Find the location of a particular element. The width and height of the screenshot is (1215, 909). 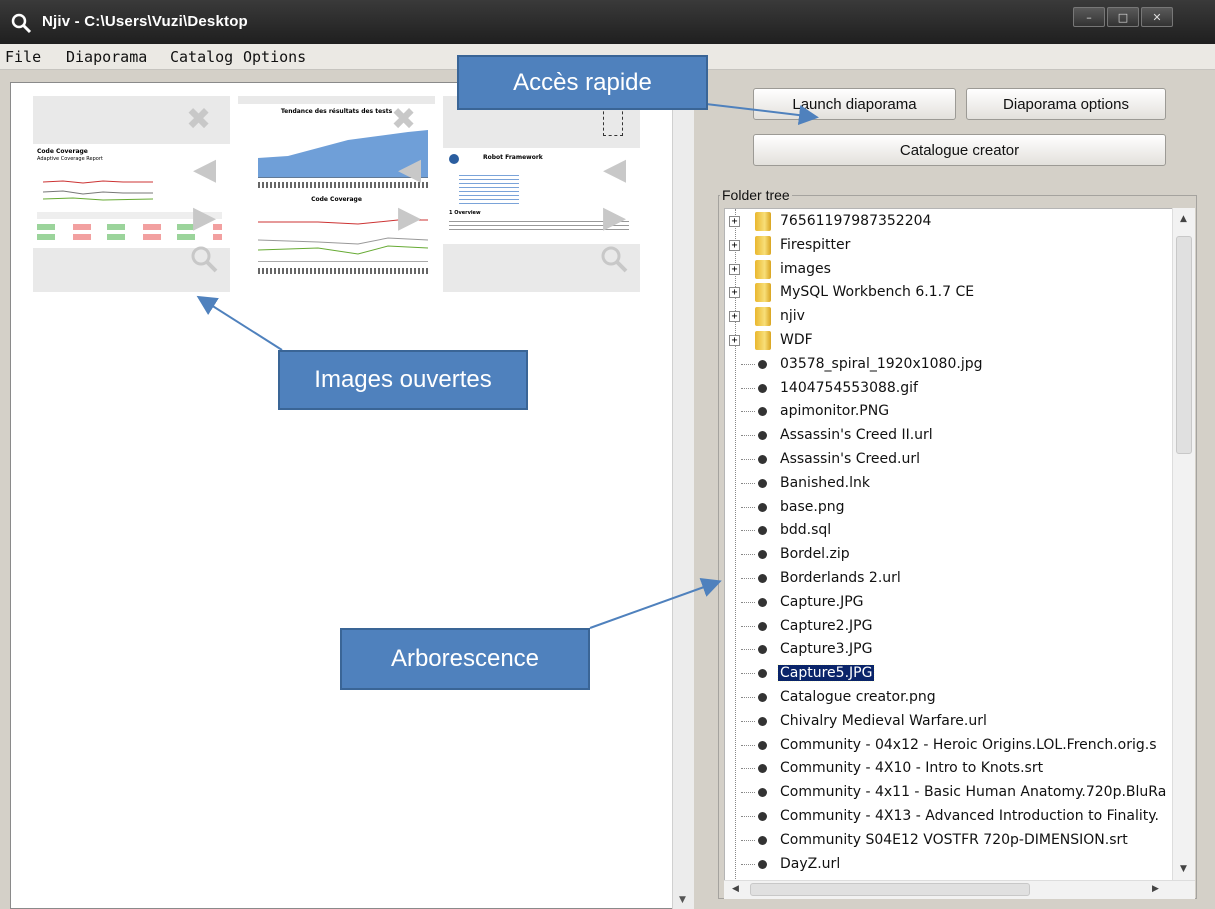

callout-quick-access: Accès rapide is located at coordinates (582, 82).